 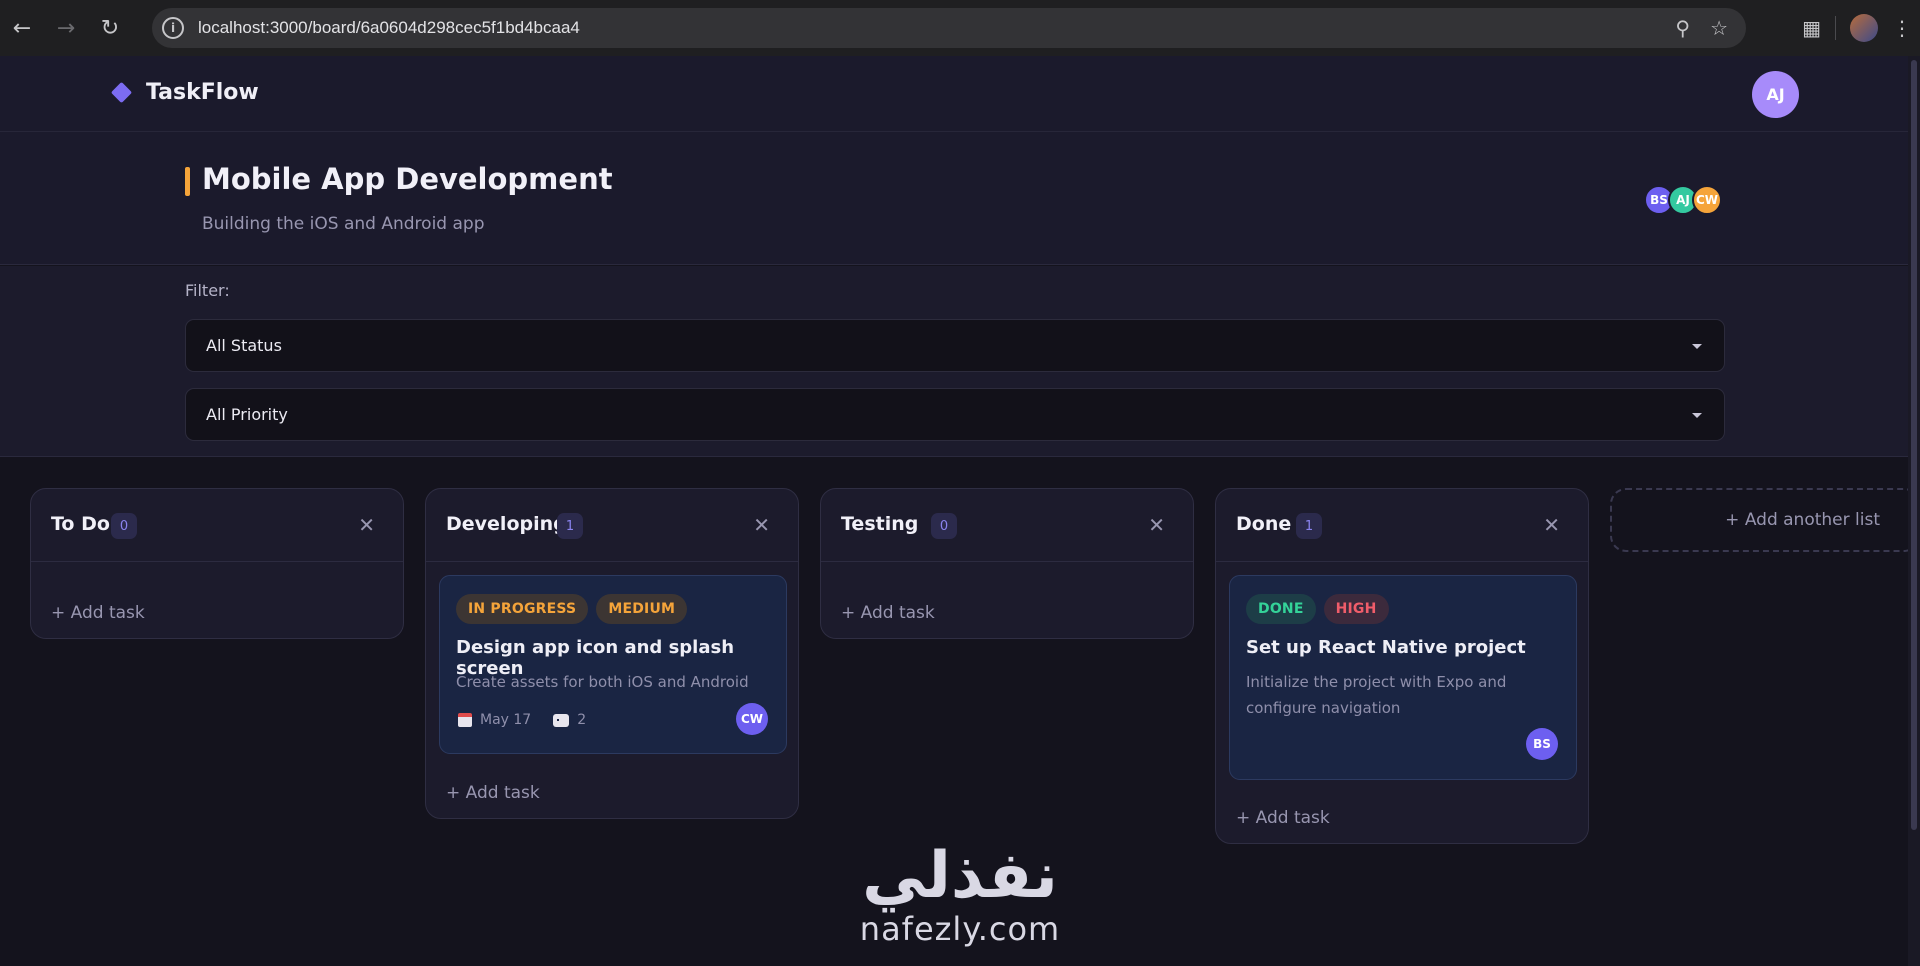 I want to click on forward-icon: →, so click(x=66, y=28).